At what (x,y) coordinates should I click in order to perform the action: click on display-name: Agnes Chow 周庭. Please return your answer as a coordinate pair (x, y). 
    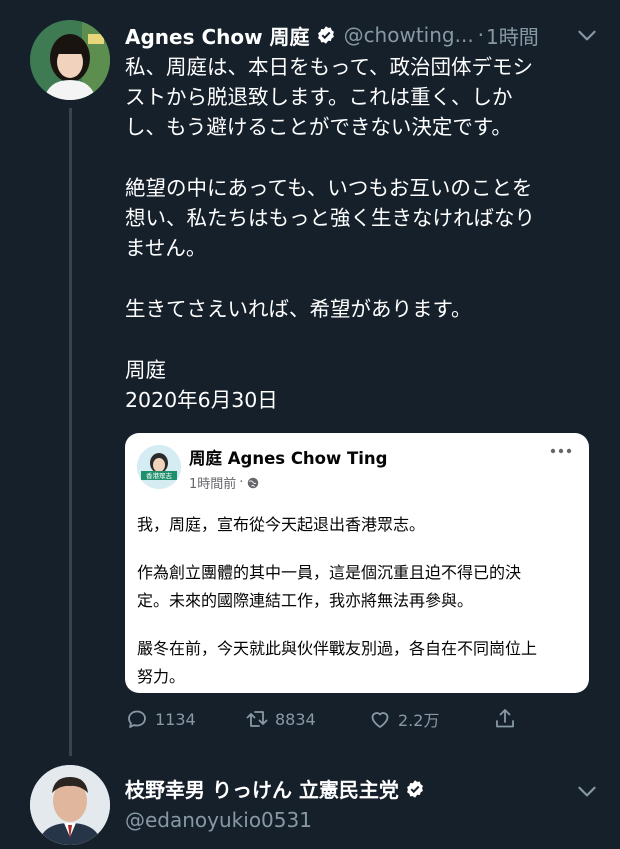
    Looking at the image, I should click on (217, 35).